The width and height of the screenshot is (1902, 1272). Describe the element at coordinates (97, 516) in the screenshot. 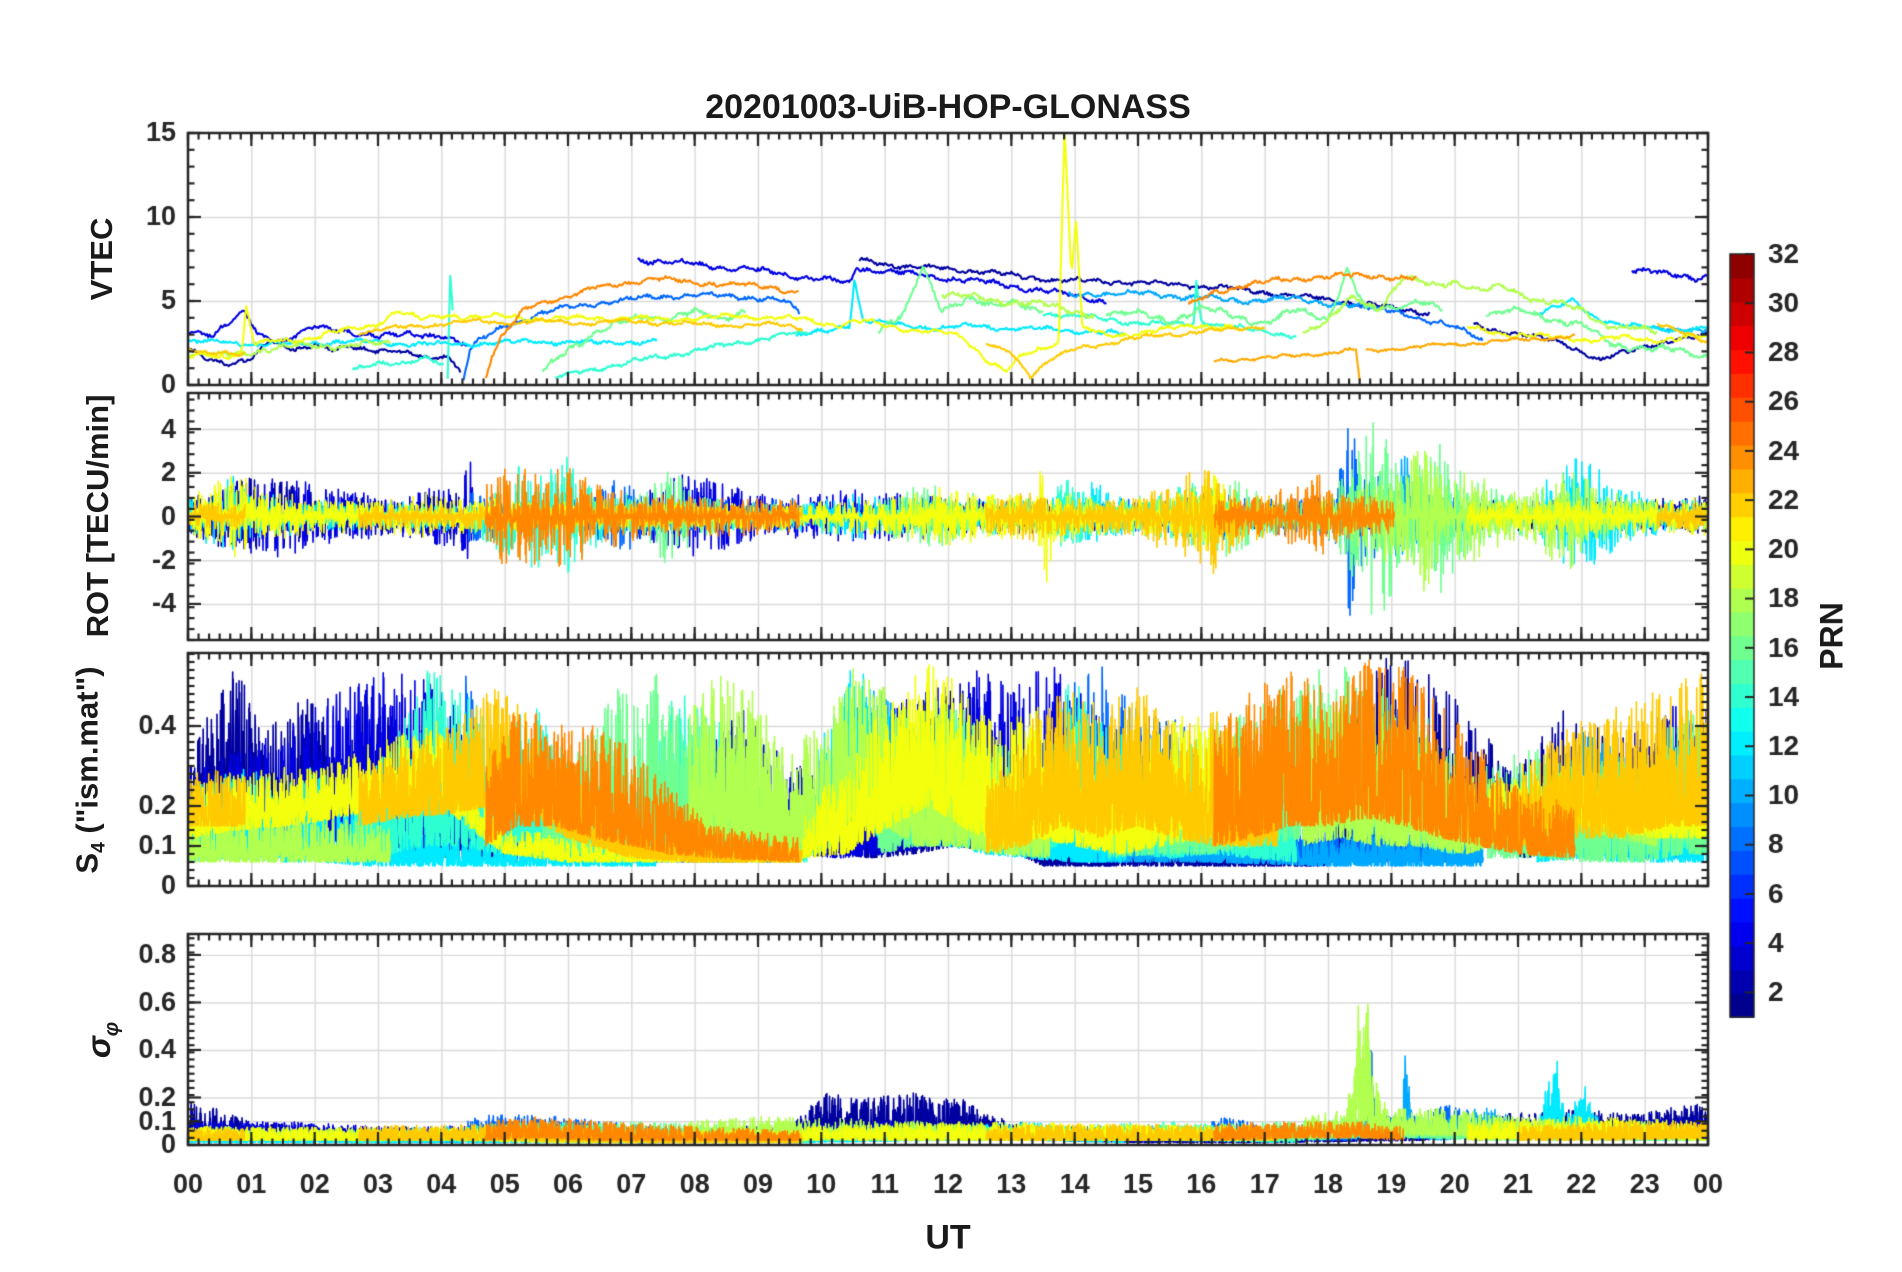

I see `y-axis-label-rot: ROT [TECU/min]` at that location.